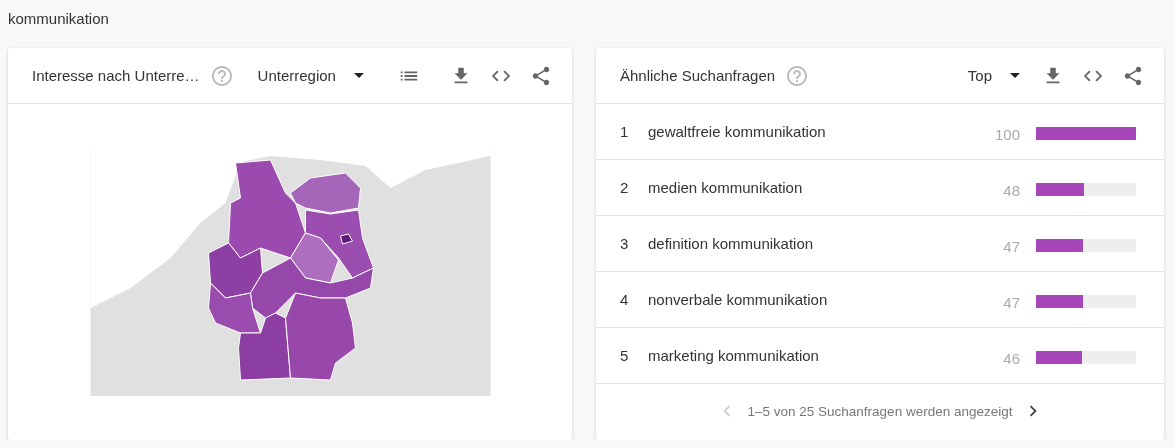 The height and width of the screenshot is (448, 1174). What do you see at coordinates (624, 355) in the screenshot?
I see `rank-number: 5` at bounding box center [624, 355].